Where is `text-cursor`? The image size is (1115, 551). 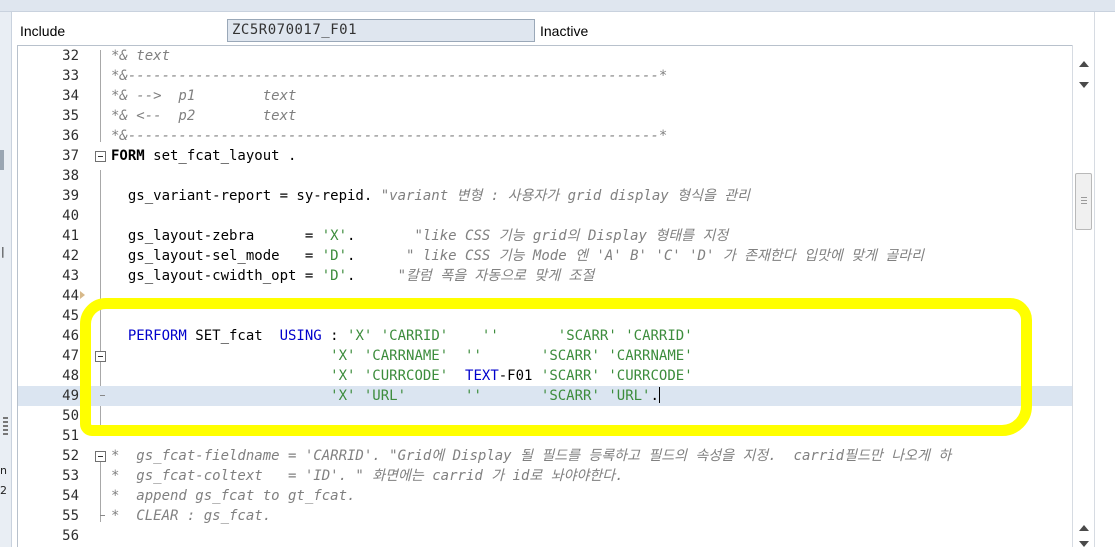
text-cursor is located at coordinates (659, 395).